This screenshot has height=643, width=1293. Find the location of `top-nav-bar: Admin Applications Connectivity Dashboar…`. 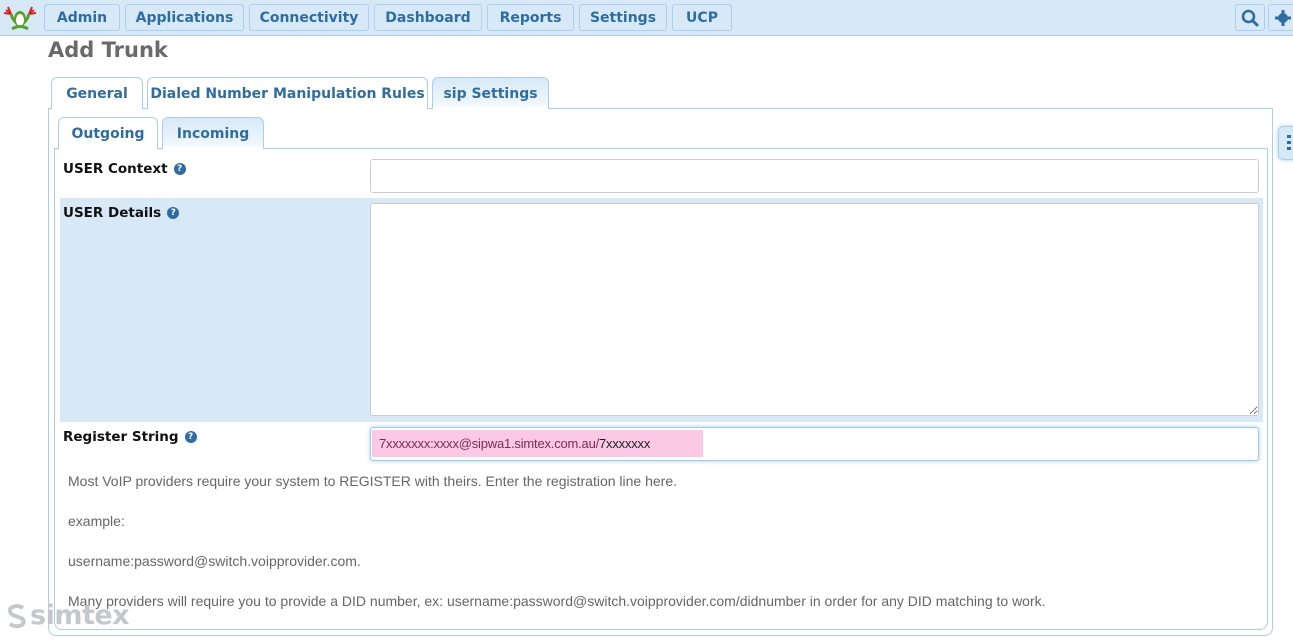

top-nav-bar: Admin Applications Connectivity Dashboar… is located at coordinates (646, 18).